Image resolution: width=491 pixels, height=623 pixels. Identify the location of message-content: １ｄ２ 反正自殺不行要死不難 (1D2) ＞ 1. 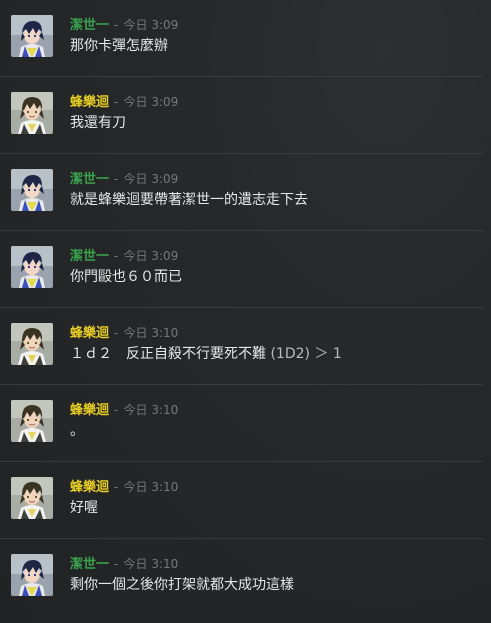
(206, 354).